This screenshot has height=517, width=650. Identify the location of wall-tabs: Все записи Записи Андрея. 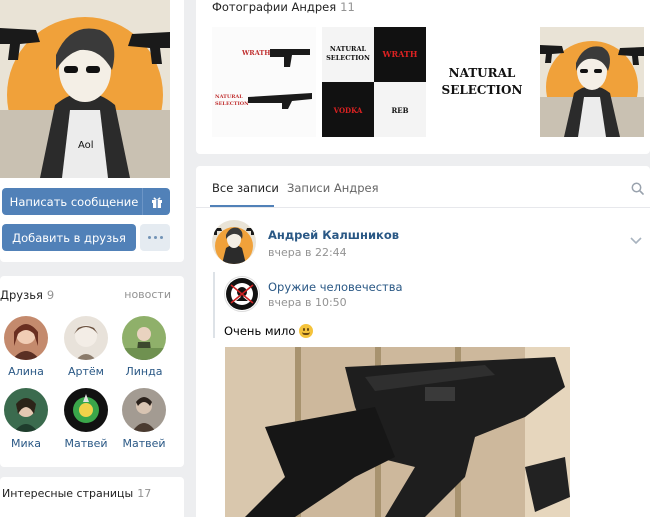
(423, 187).